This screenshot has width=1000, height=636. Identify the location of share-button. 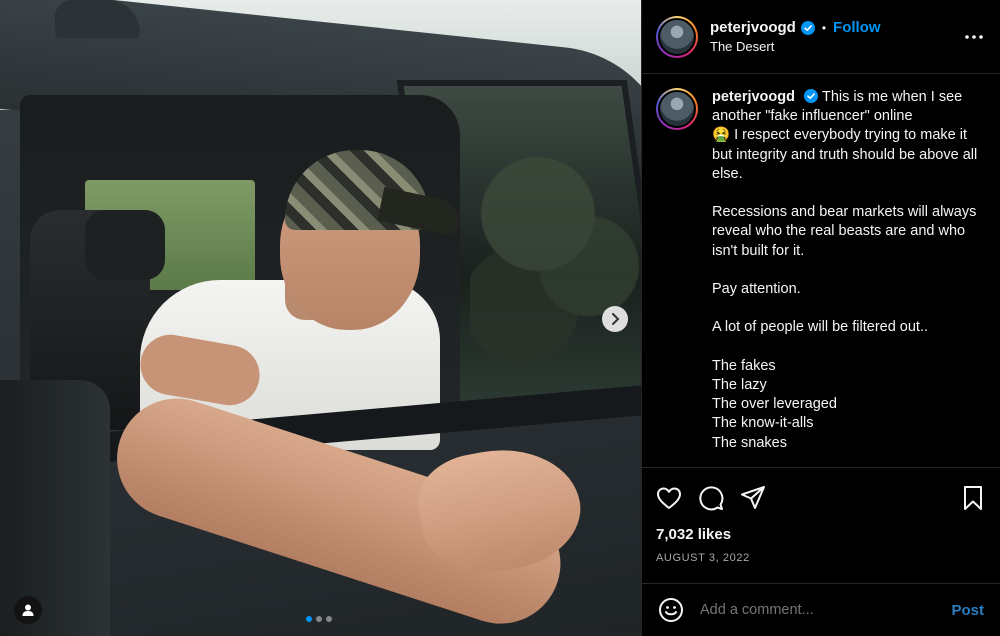
(753, 498).